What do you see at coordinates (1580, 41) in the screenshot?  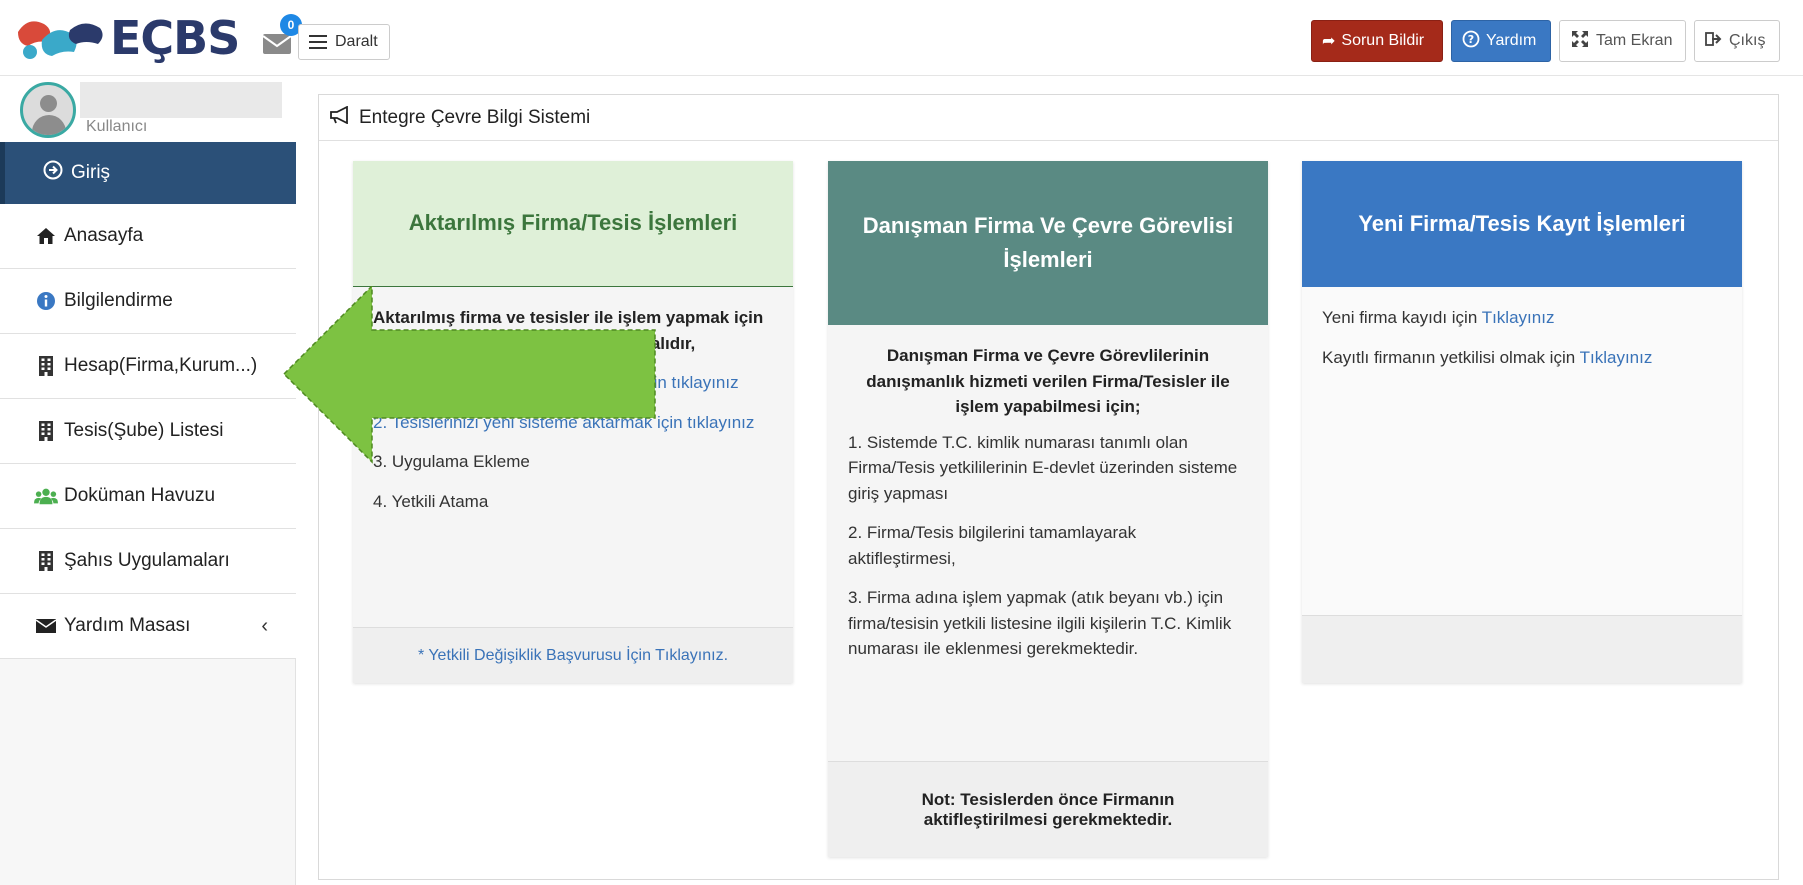 I see `expand-icon` at bounding box center [1580, 41].